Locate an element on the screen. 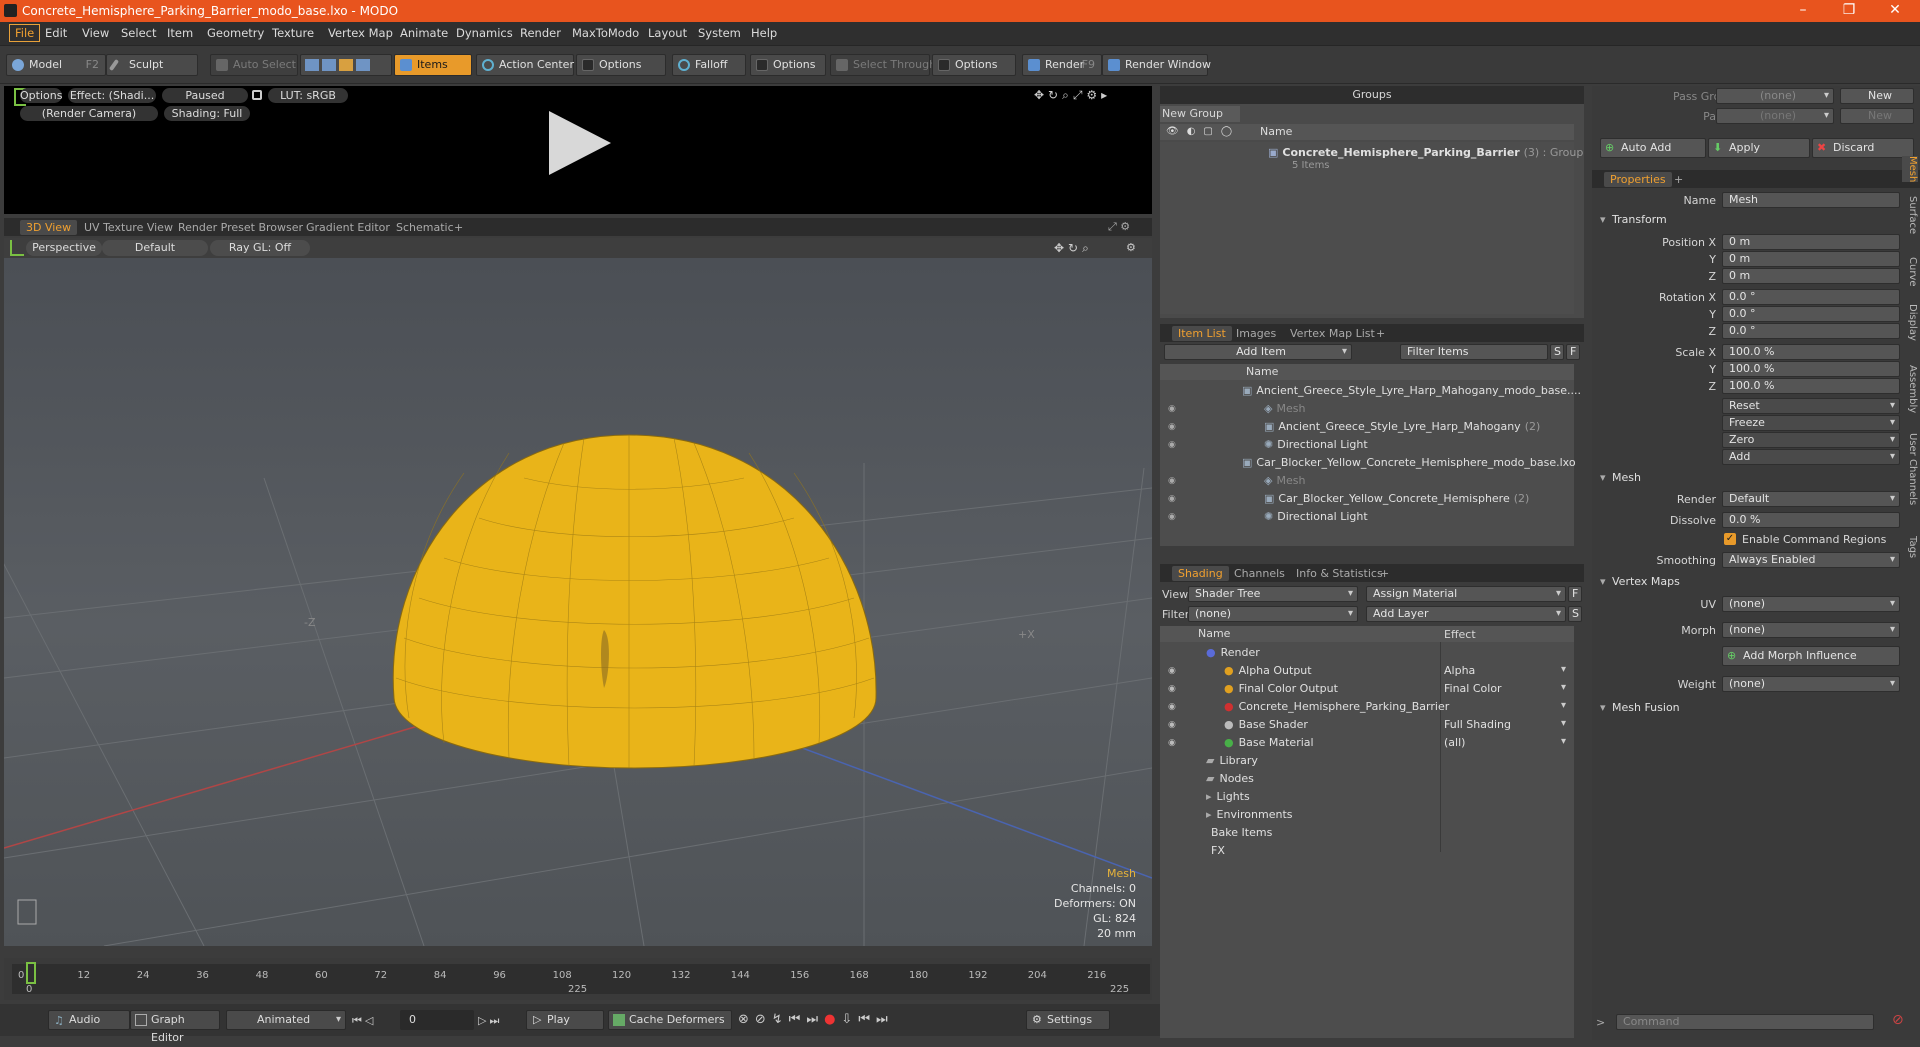 The width and height of the screenshot is (1920, 1047). discard-button: ✖ Discard is located at coordinates (1863, 148).